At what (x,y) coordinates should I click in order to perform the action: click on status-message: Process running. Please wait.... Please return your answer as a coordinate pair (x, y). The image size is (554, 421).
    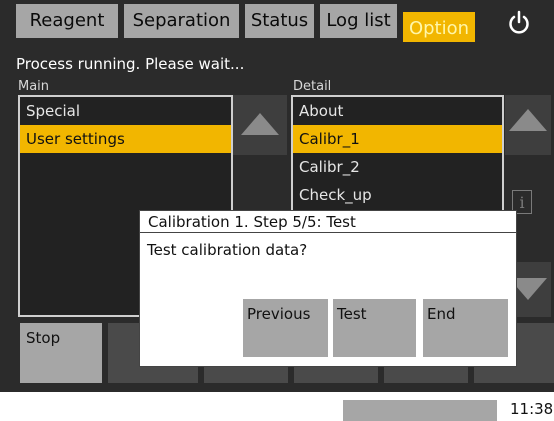
    Looking at the image, I should click on (130, 64).